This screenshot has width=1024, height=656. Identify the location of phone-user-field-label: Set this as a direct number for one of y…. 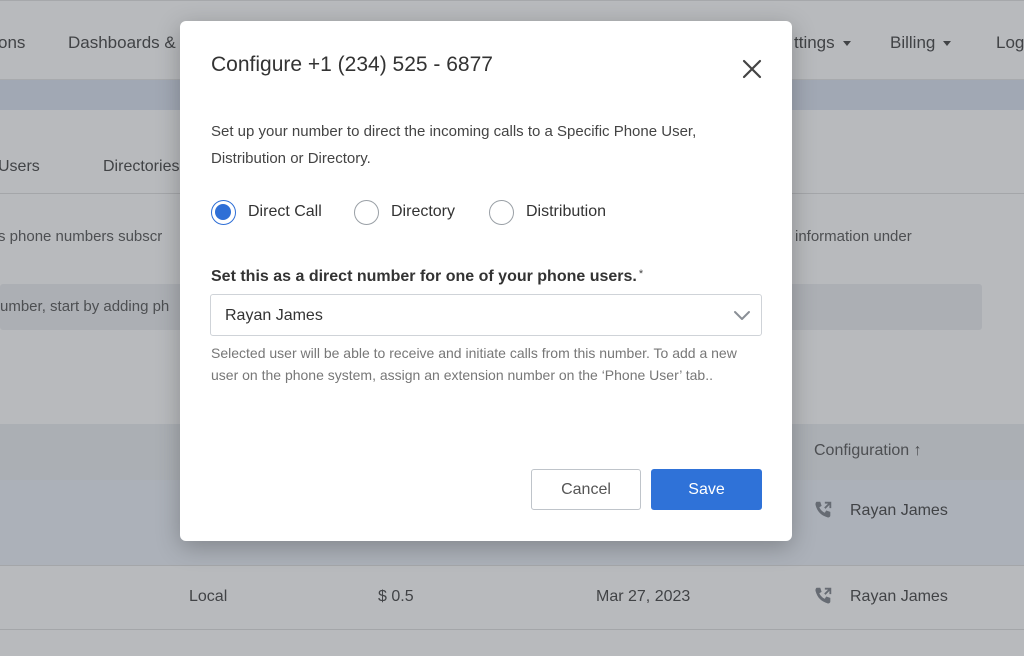
(427, 276).